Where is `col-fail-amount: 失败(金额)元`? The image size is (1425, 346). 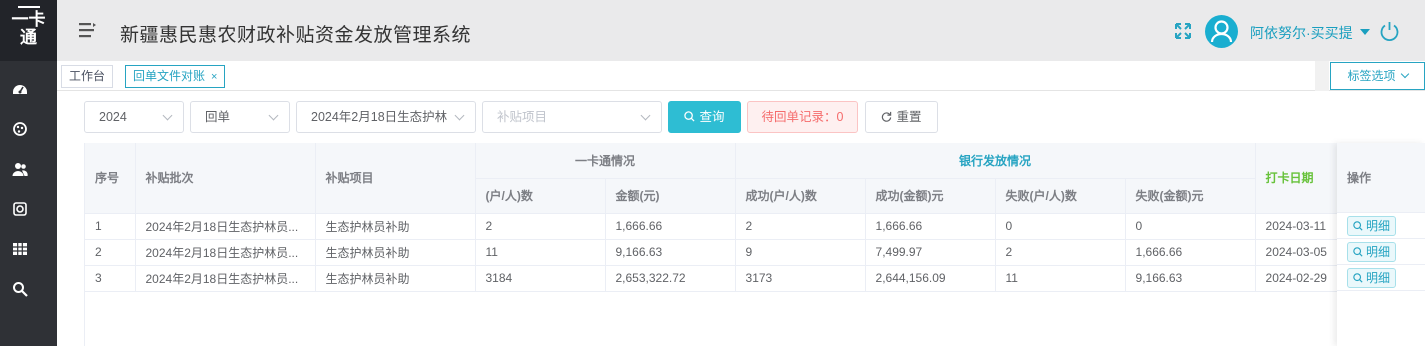 col-fail-amount: 失败(金额)元 is located at coordinates (1190, 196).